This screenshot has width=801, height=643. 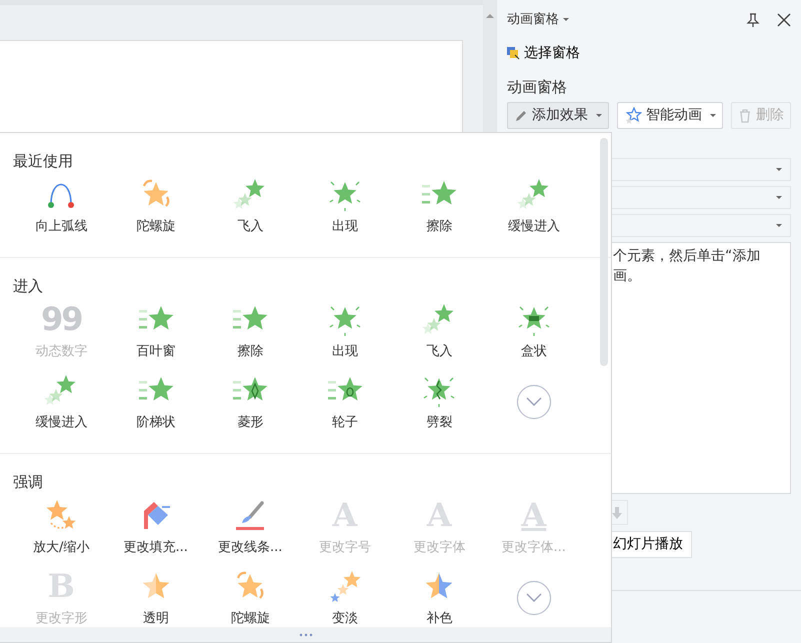 What do you see at coordinates (345, 401) in the screenshot?
I see `effect-option: 轮子` at bounding box center [345, 401].